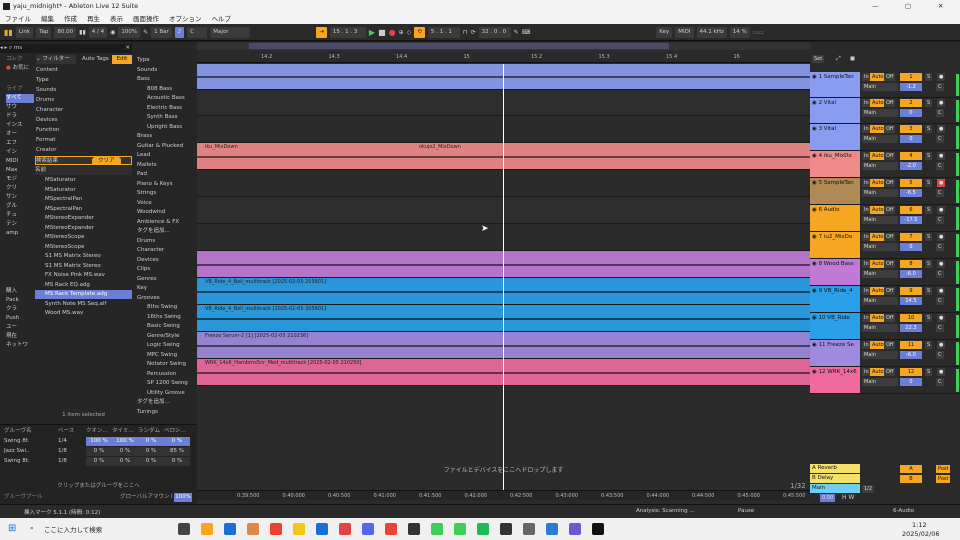 The height and width of the screenshot is (540, 960). I want to click on tag-item: Upright Bass, so click(165, 127).